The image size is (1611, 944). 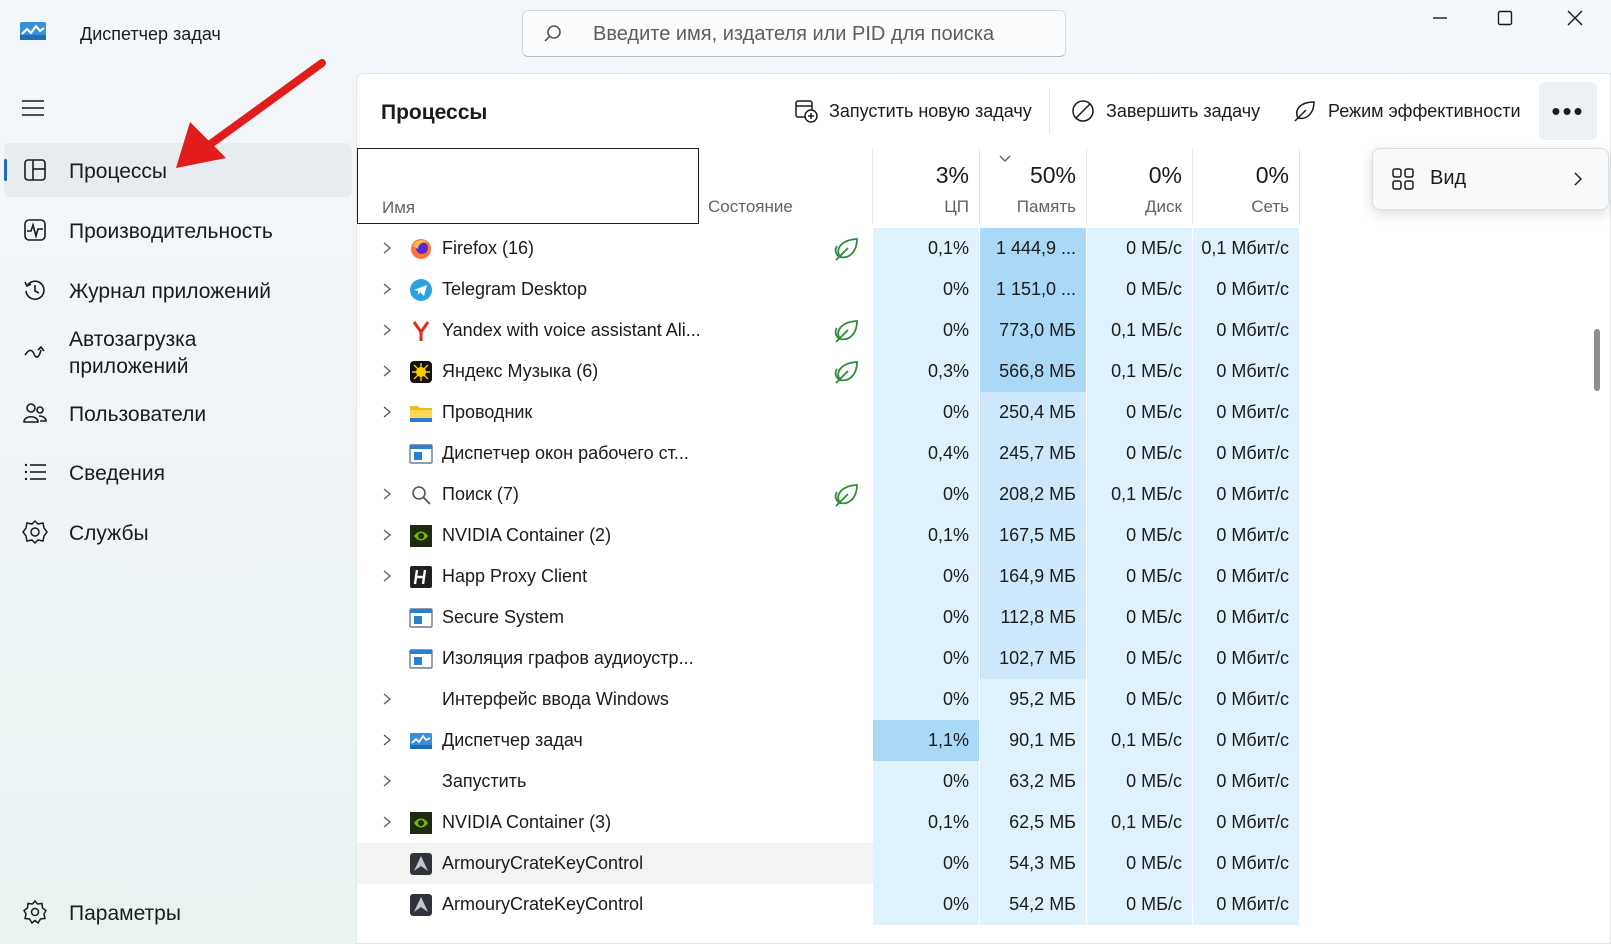 I want to click on sidebar-item-label: Журнал приложений, so click(x=170, y=291).